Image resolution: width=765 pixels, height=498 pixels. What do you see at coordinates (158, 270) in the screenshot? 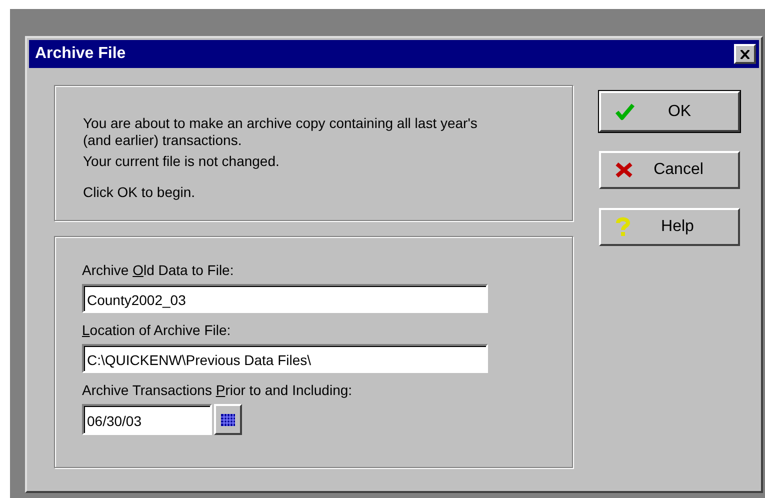
I see `field-label: Archive Old Data to File:` at bounding box center [158, 270].